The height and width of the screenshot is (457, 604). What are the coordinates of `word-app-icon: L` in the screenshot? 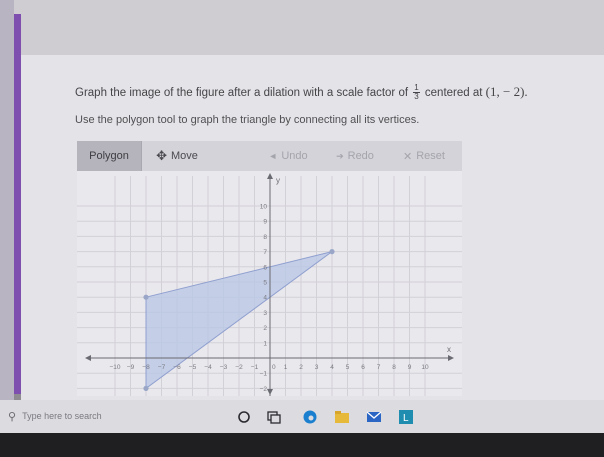 It's located at (406, 417).